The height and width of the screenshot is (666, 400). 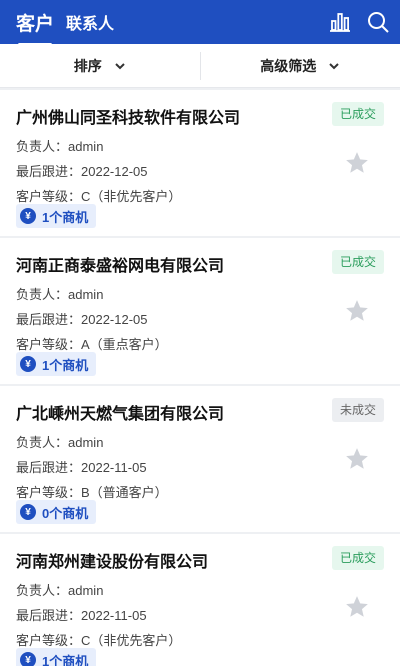 What do you see at coordinates (340, 22) in the screenshot?
I see `bar-chart-icon` at bounding box center [340, 22].